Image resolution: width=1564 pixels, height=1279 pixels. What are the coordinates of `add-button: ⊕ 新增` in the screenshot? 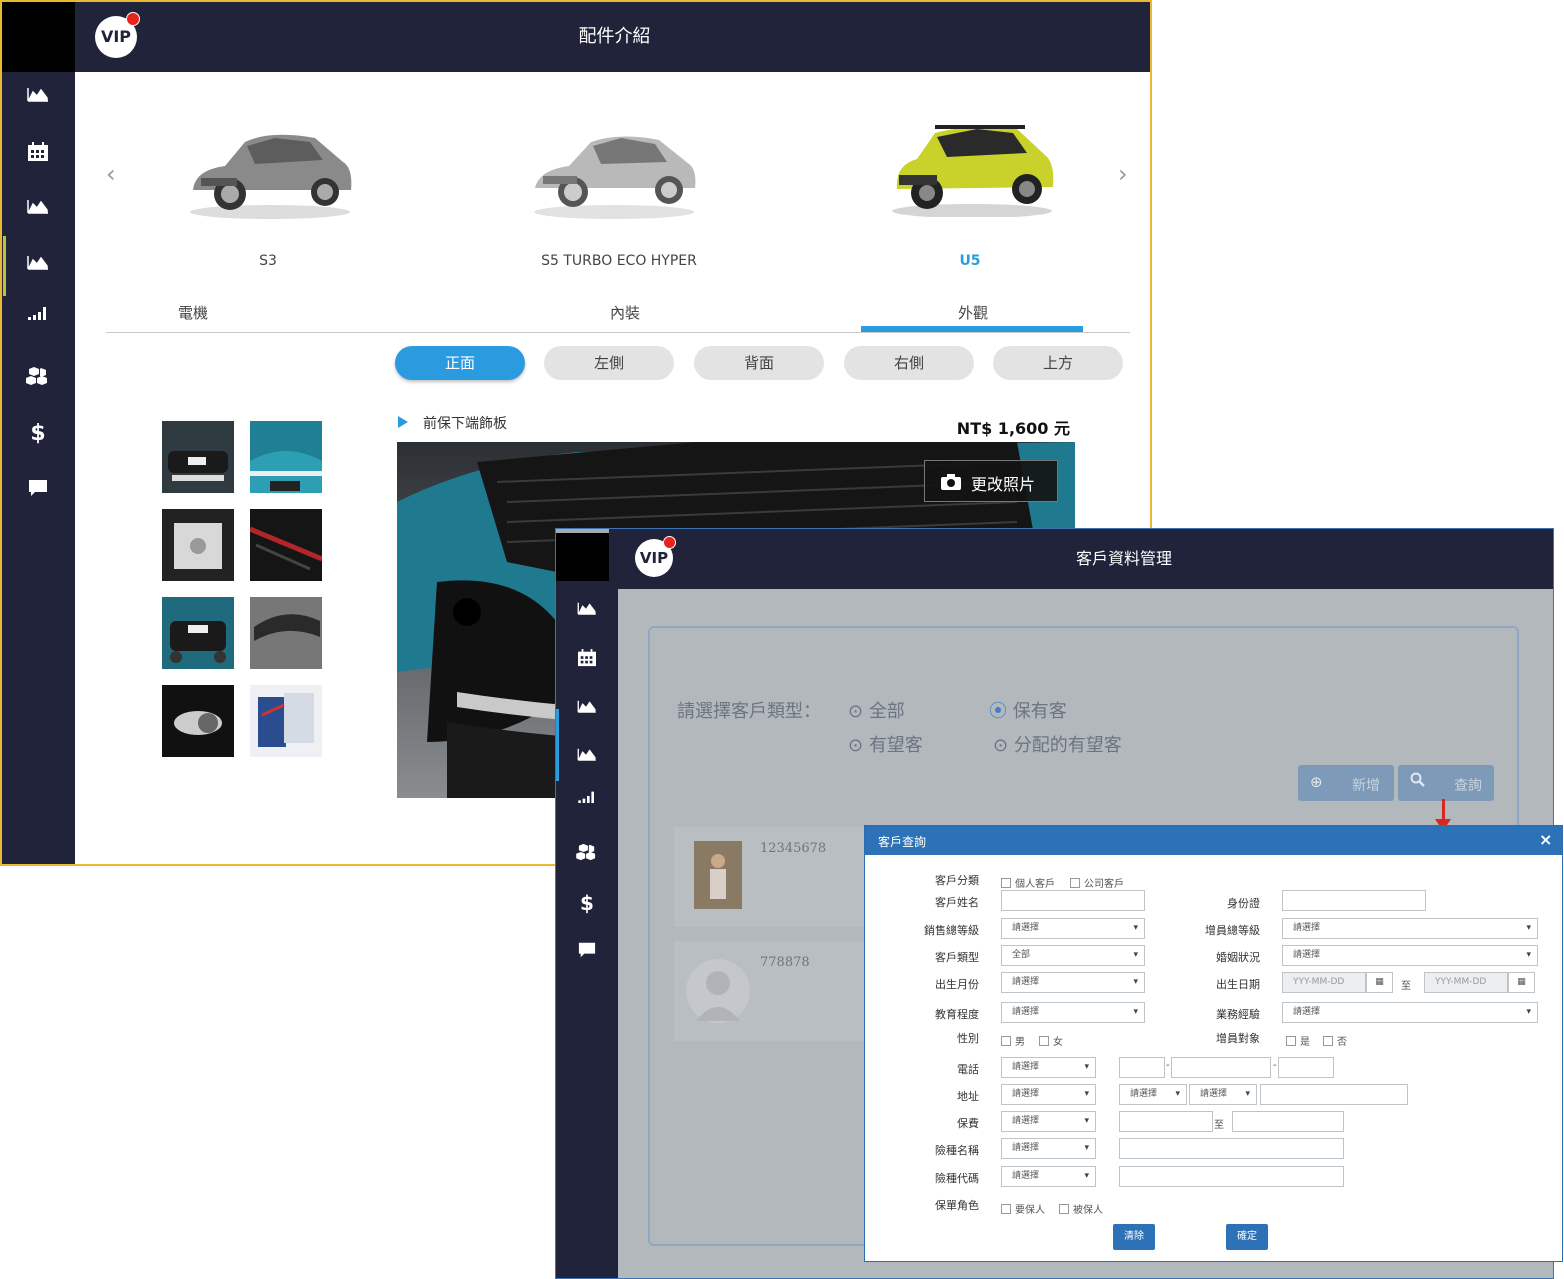 It's located at (1346, 783).